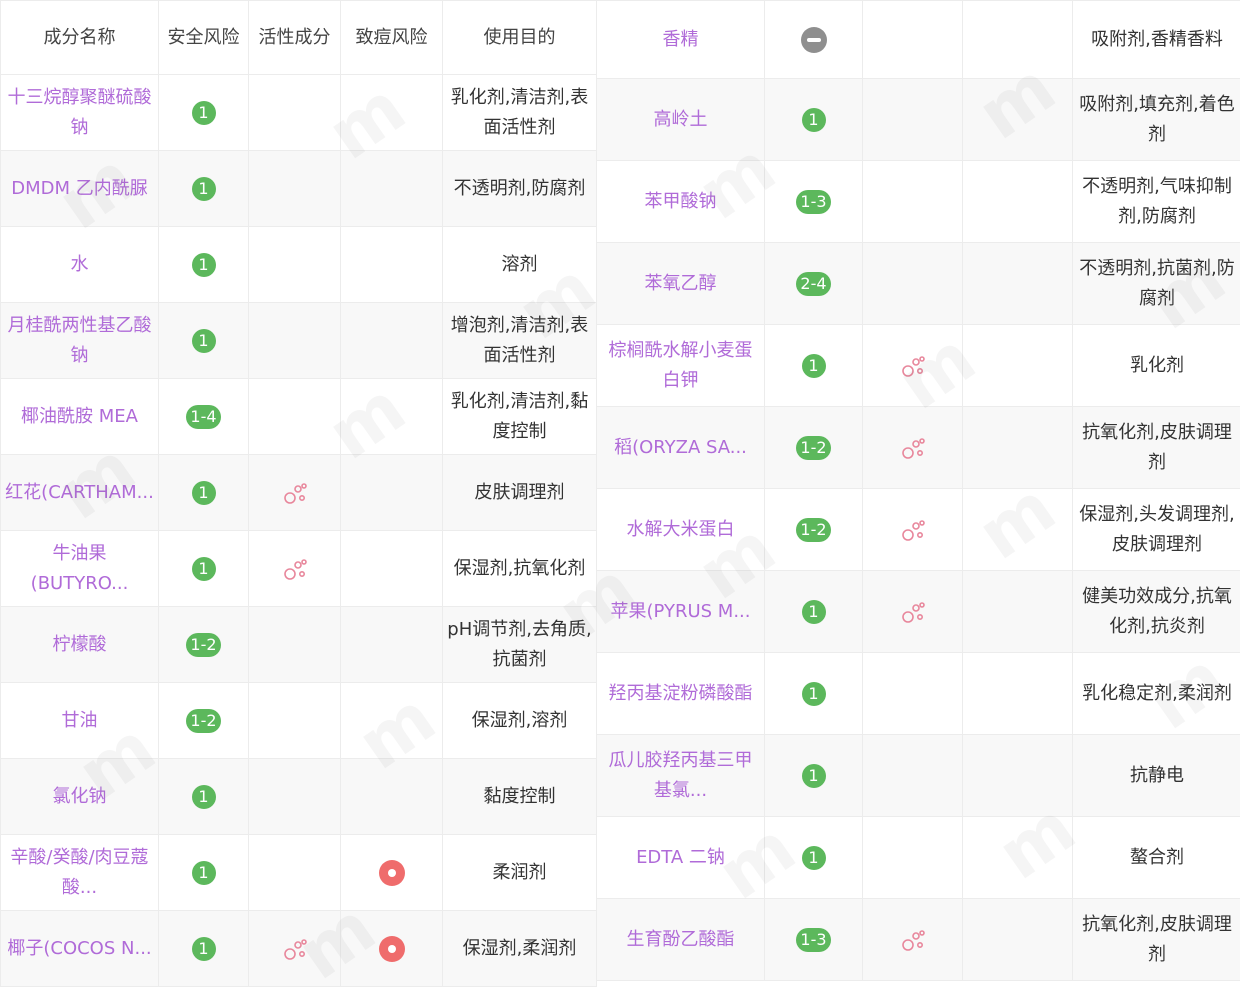  Describe the element at coordinates (80, 645) in the screenshot. I see `ingredient-name: 柠檬酸` at that location.